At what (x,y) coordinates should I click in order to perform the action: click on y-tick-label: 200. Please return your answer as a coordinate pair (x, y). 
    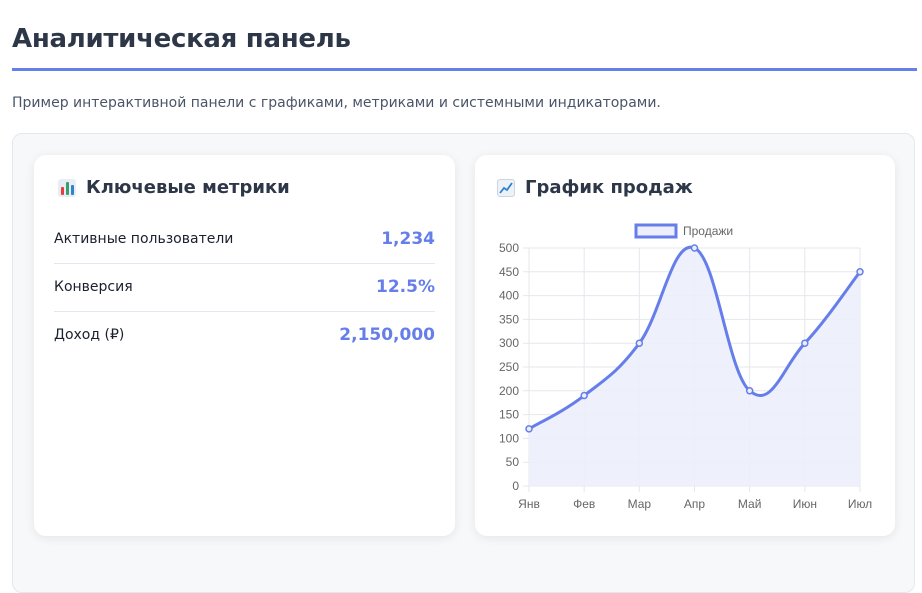
    Looking at the image, I should click on (509, 391).